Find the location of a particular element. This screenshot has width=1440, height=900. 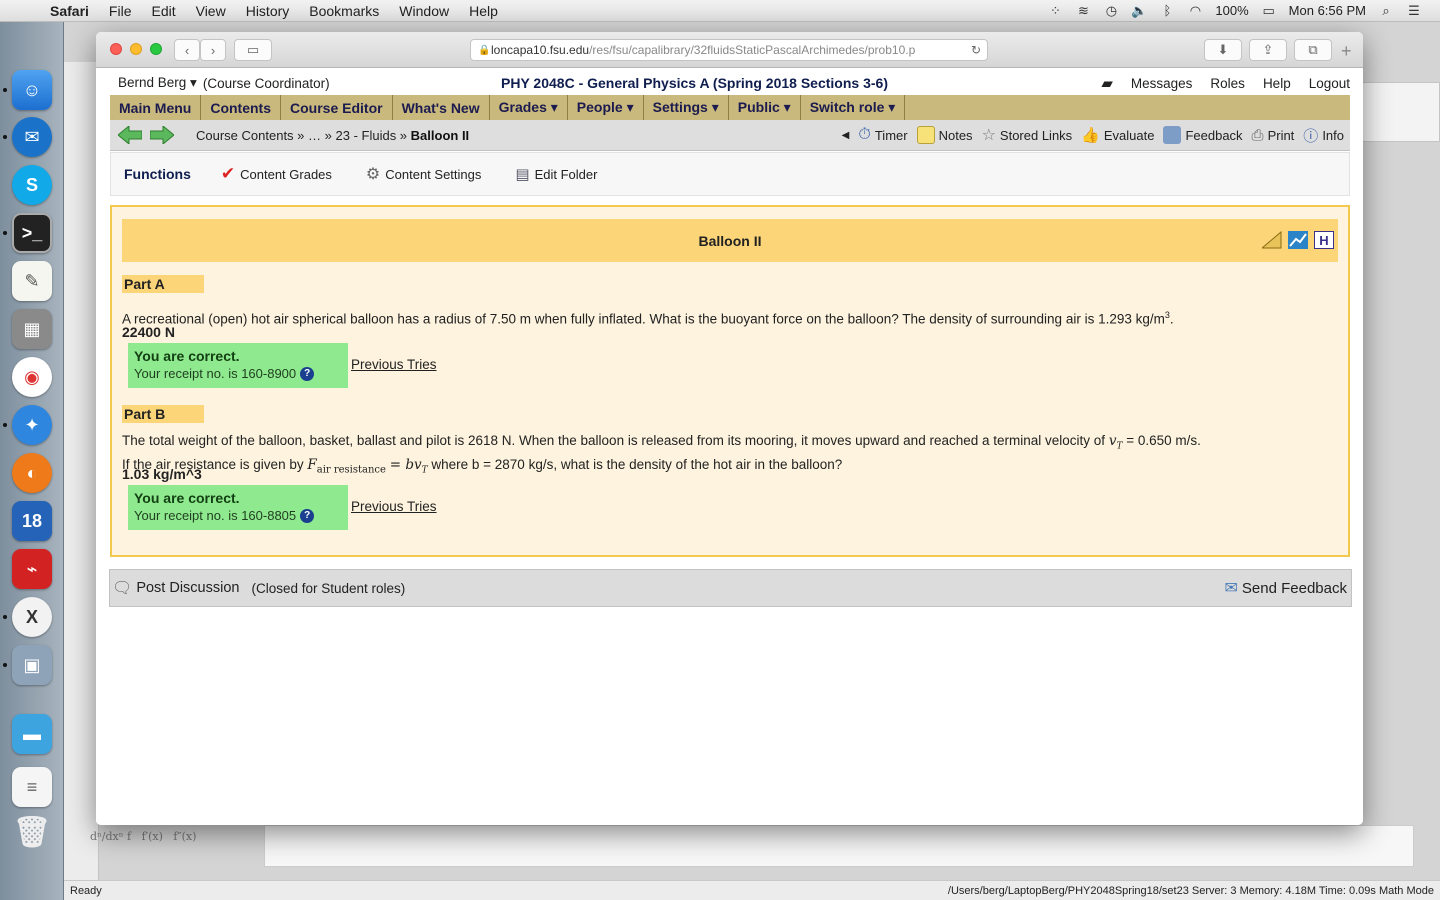

crumb-ellipsis: … » is located at coordinates (320, 135).